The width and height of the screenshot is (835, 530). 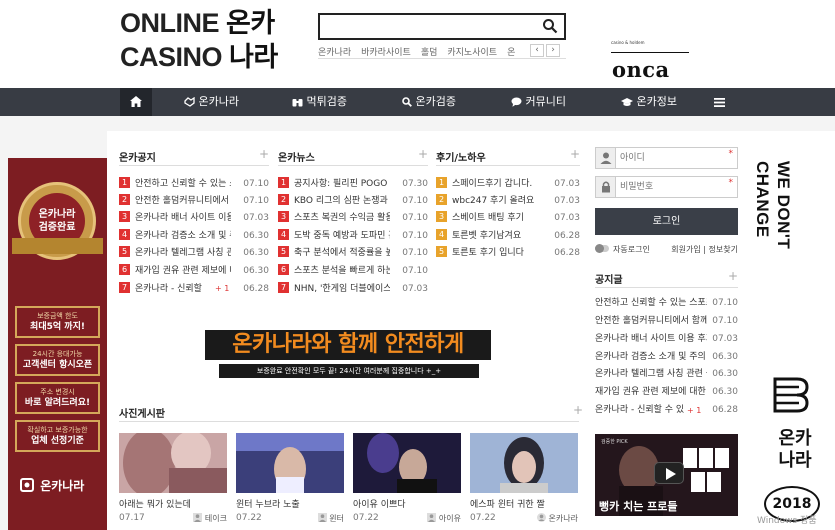 I want to click on play-icon, so click(x=669, y=473).